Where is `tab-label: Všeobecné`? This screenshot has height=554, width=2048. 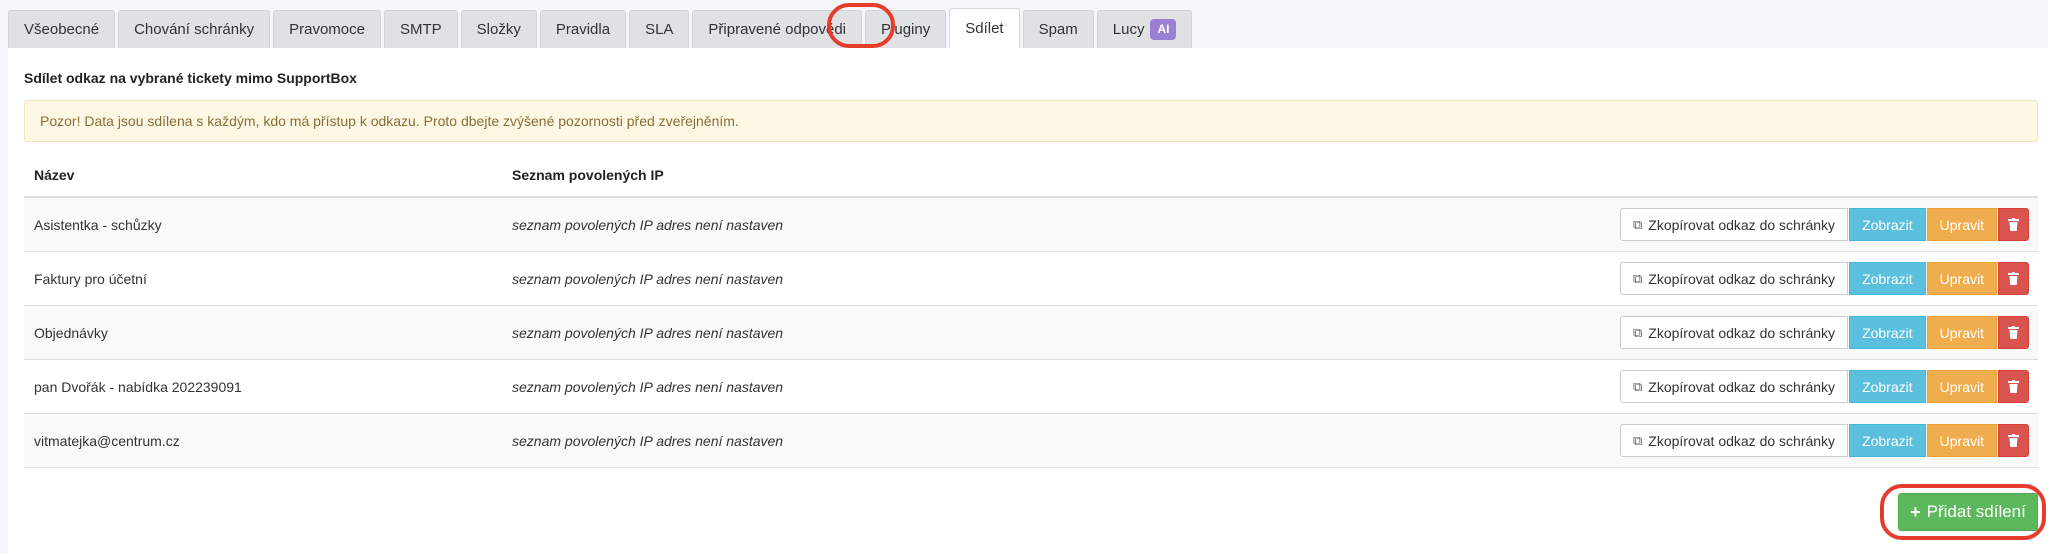 tab-label: Všeobecné is located at coordinates (62, 29).